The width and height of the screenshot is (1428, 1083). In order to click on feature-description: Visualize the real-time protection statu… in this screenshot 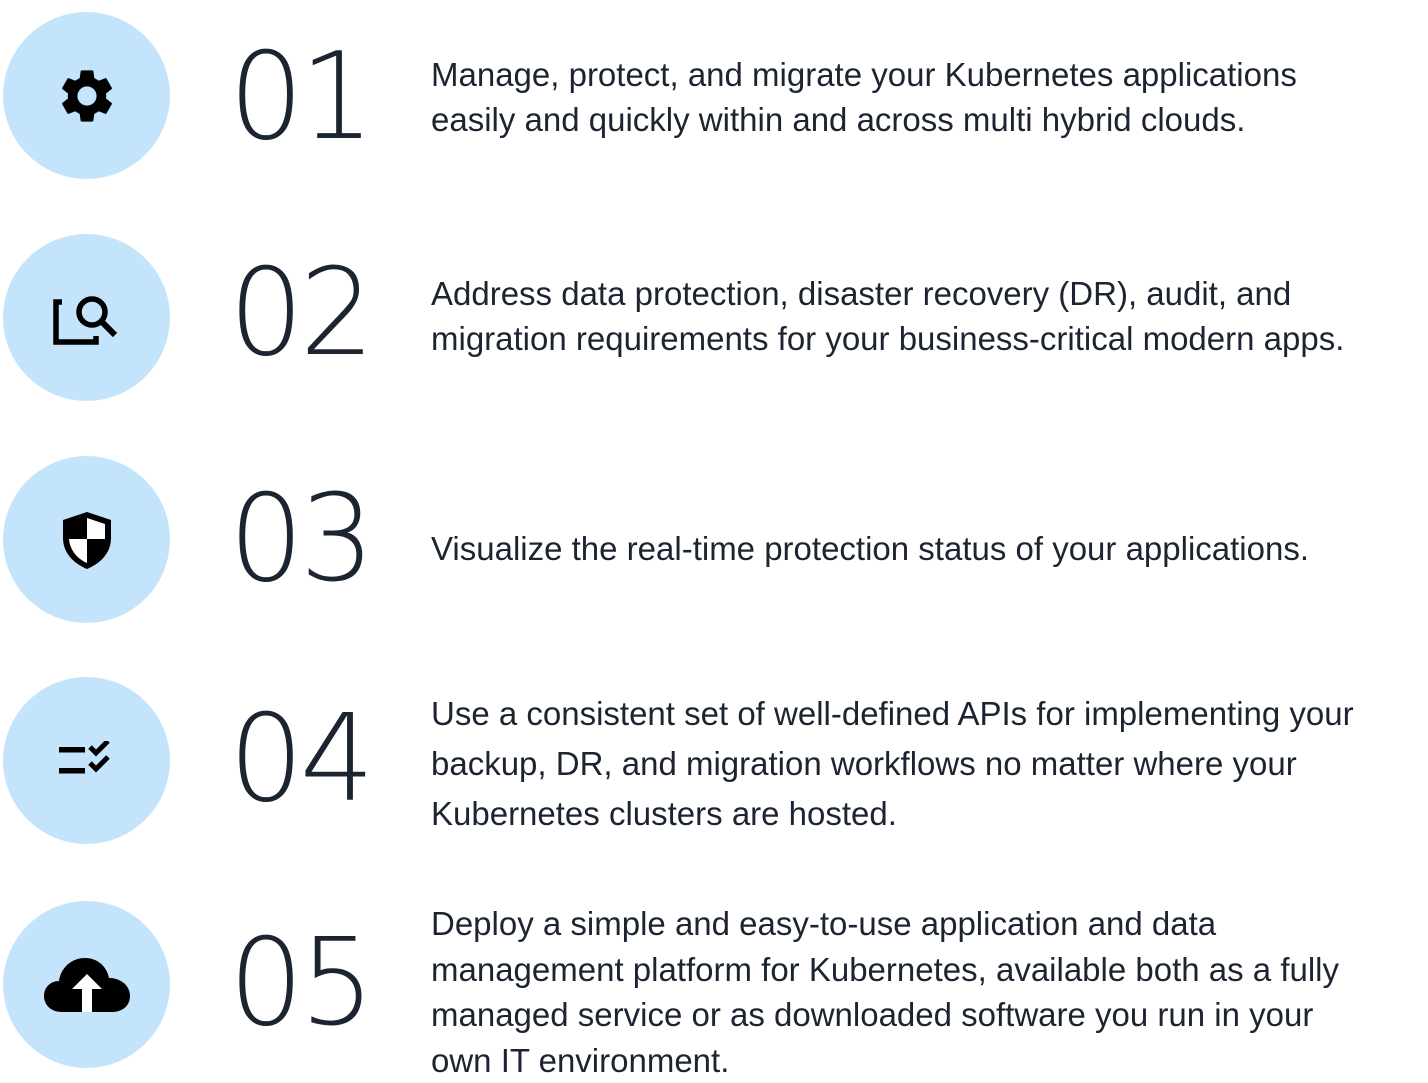, I will do `click(926, 548)`.